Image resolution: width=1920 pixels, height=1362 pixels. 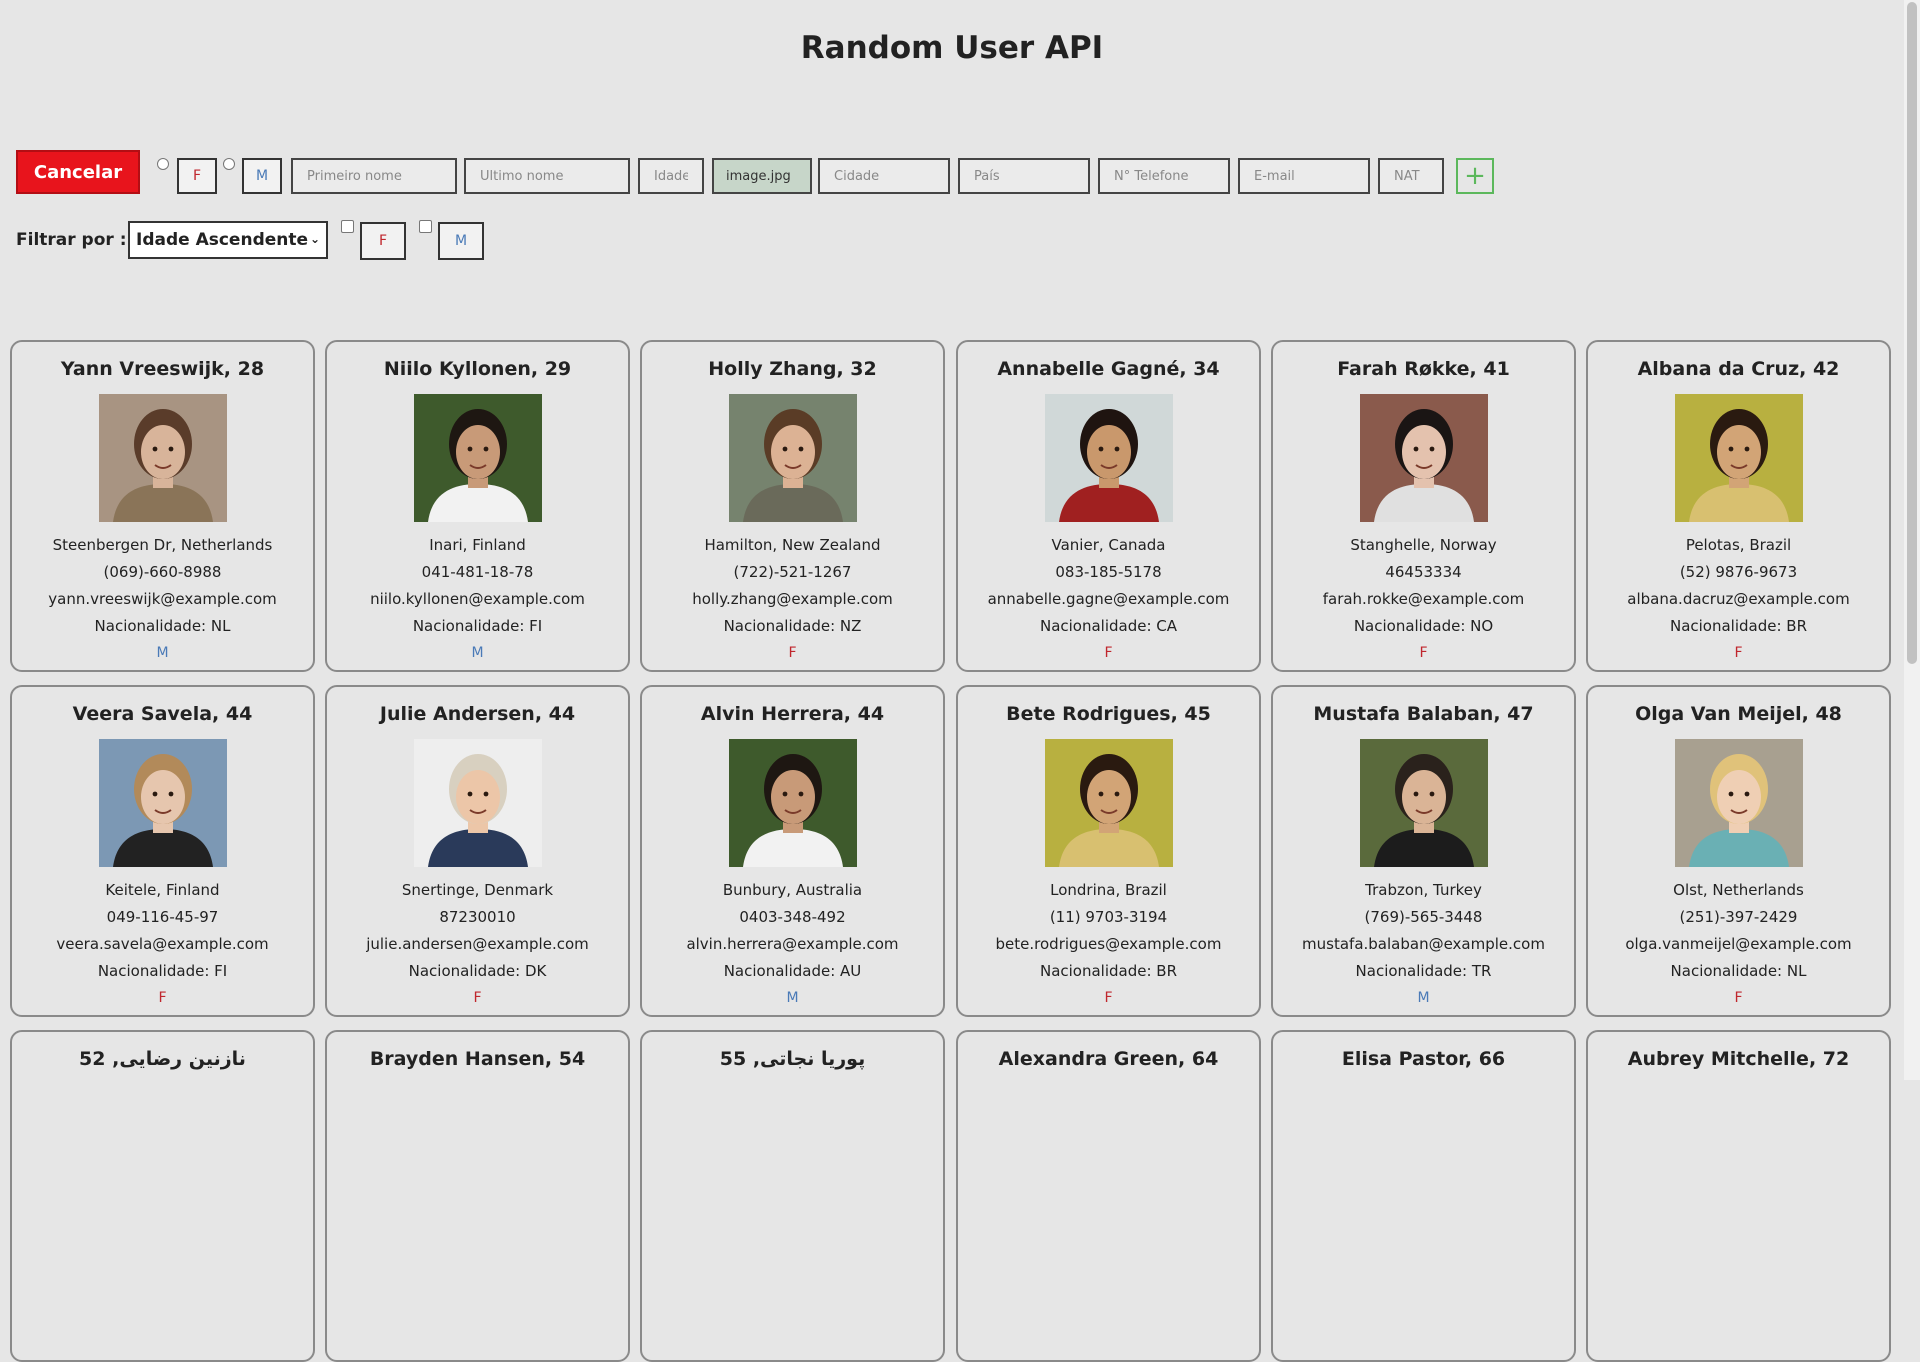 I want to click on user-nationality: Nacionalidade: BR, so click(x=1738, y=626).